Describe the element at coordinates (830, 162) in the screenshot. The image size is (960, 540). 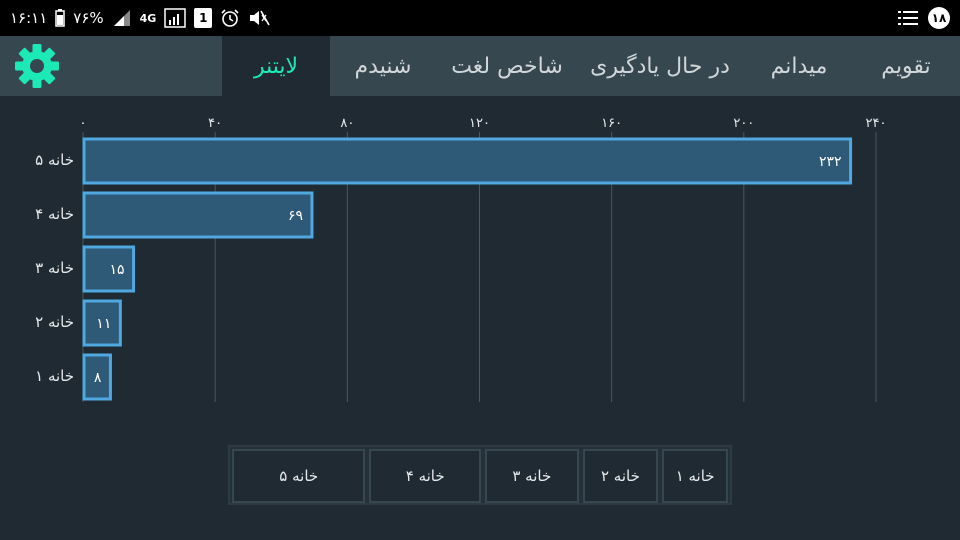
I see `bar-value-label: ۲۳۲` at that location.